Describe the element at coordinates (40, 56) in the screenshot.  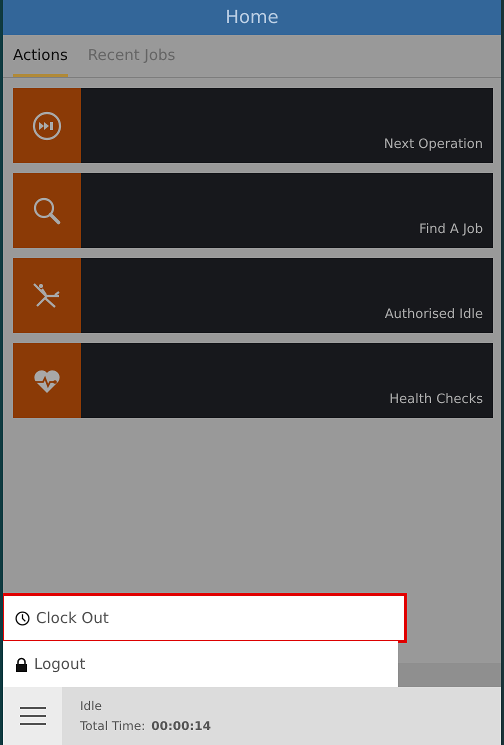
I see `tab: Actions` at that location.